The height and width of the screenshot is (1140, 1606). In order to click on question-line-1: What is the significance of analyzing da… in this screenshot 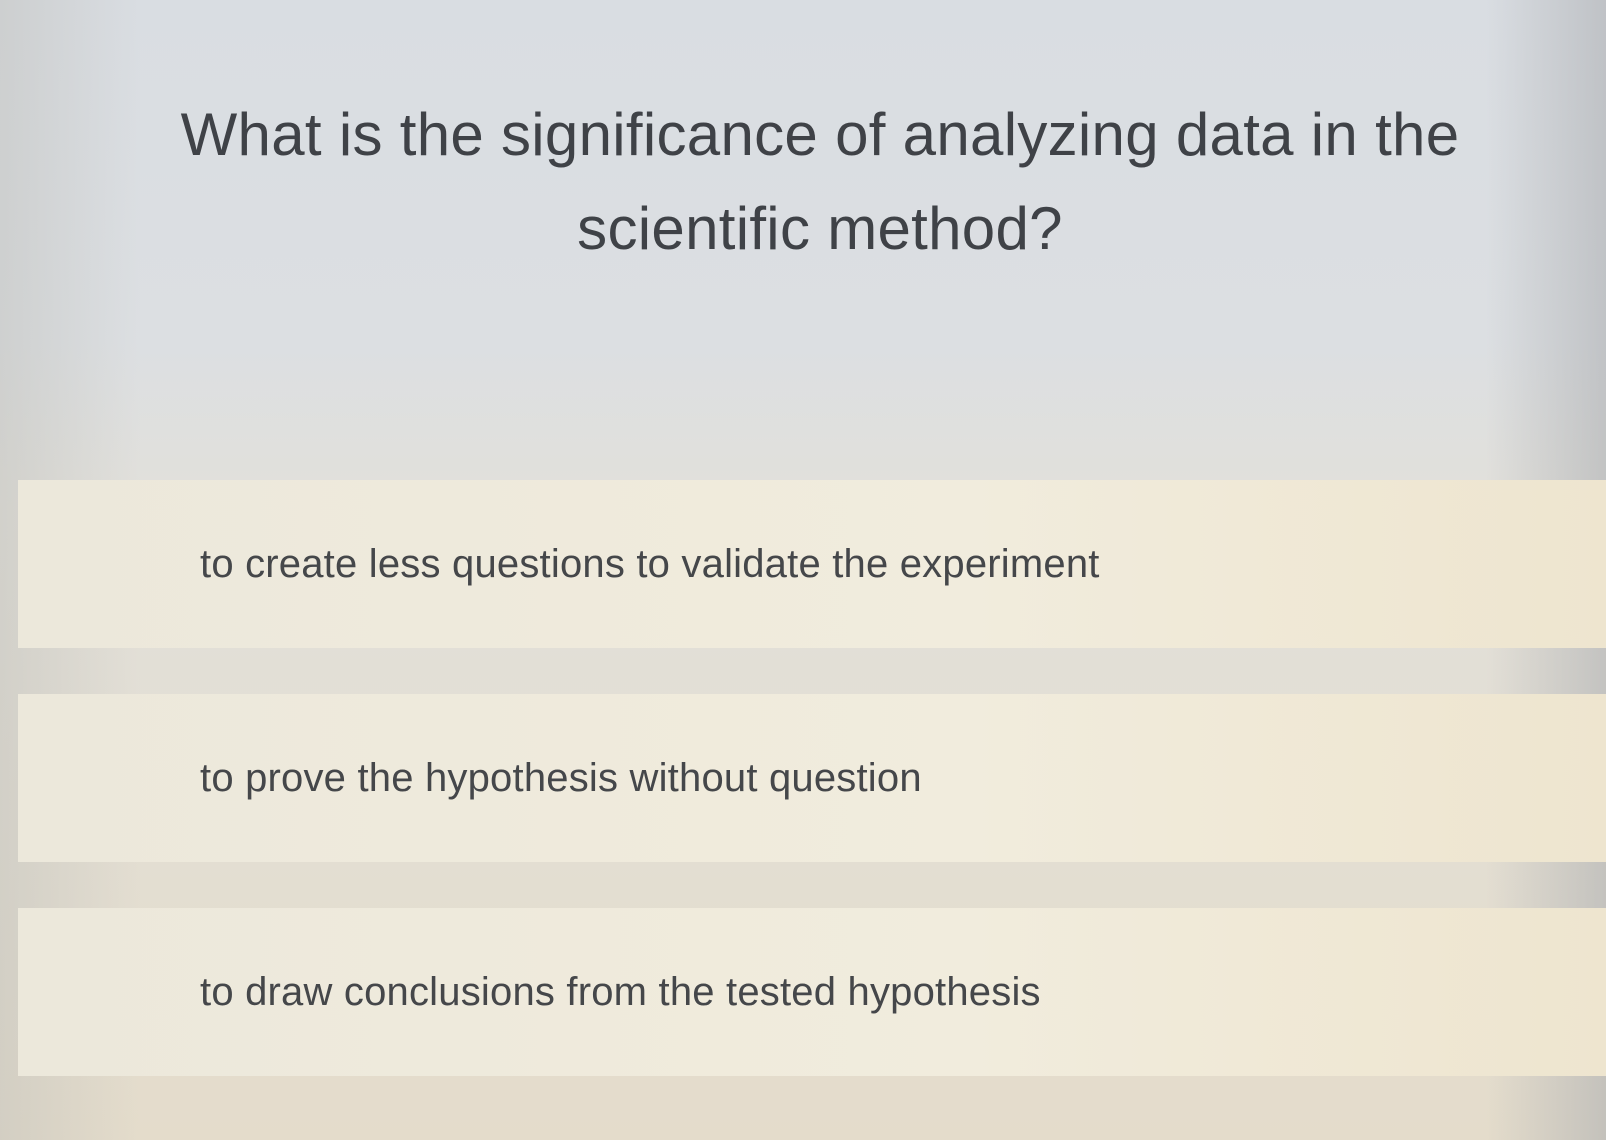, I will do `click(820, 134)`.